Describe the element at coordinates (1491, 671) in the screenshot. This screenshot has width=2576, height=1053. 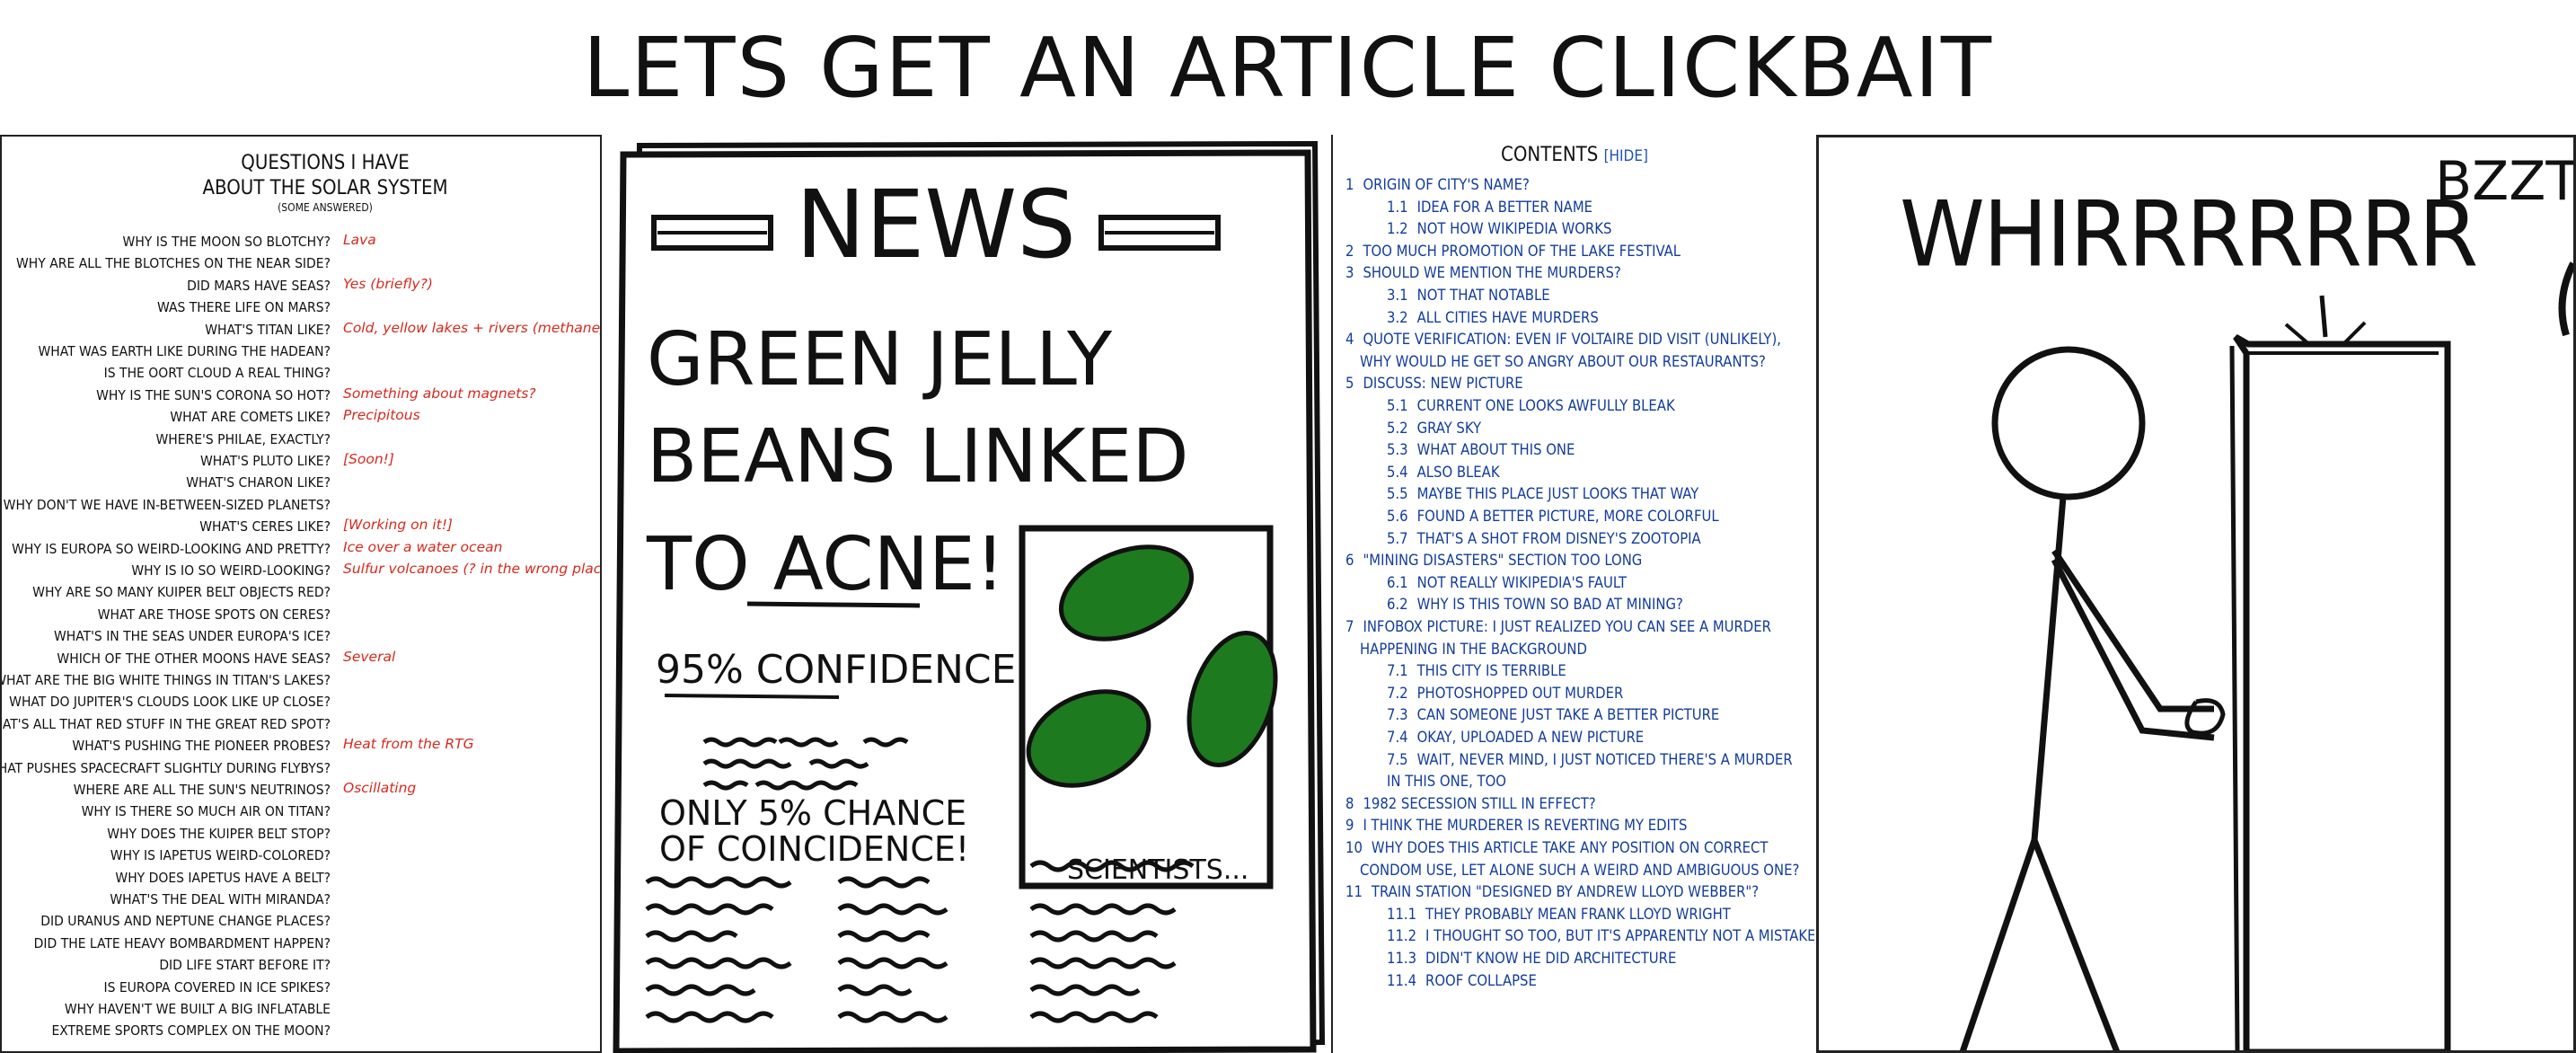
I see `toc-text: THIS CITY IS TERRIBLE` at that location.